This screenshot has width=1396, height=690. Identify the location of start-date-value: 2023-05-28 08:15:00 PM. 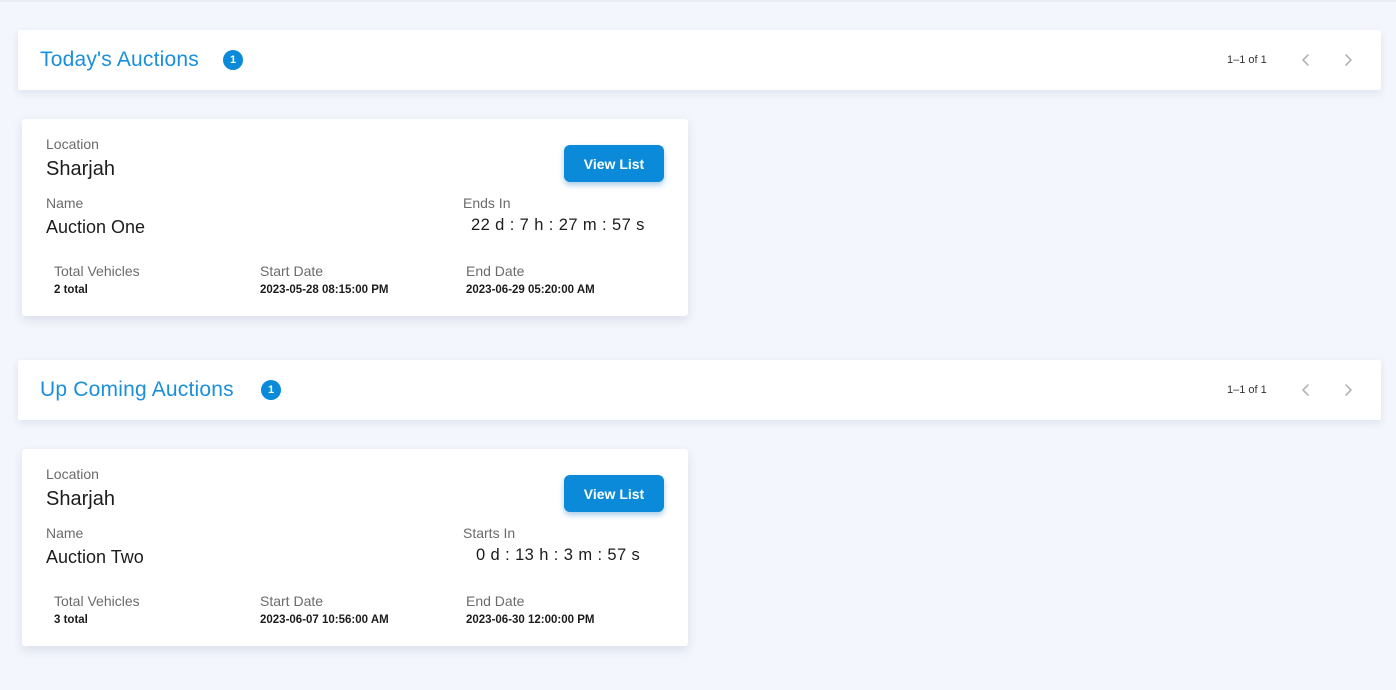
(324, 290).